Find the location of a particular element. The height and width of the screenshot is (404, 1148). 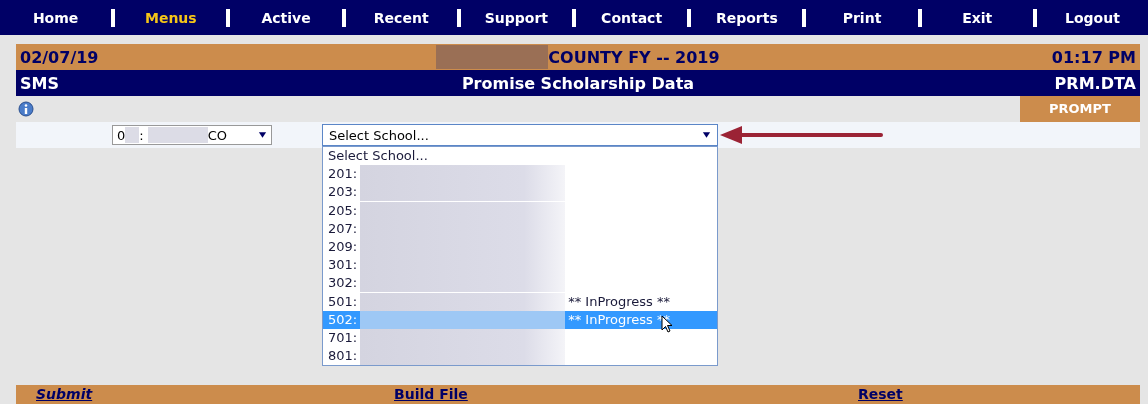

nav-link: Active is located at coordinates (284, 17).